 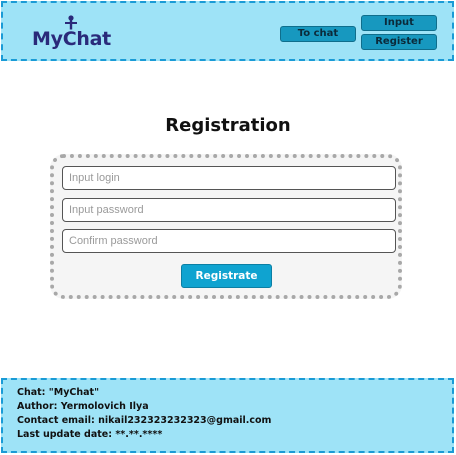 What do you see at coordinates (227, 31) in the screenshot?
I see `header: MyChat To chat Input Register` at bounding box center [227, 31].